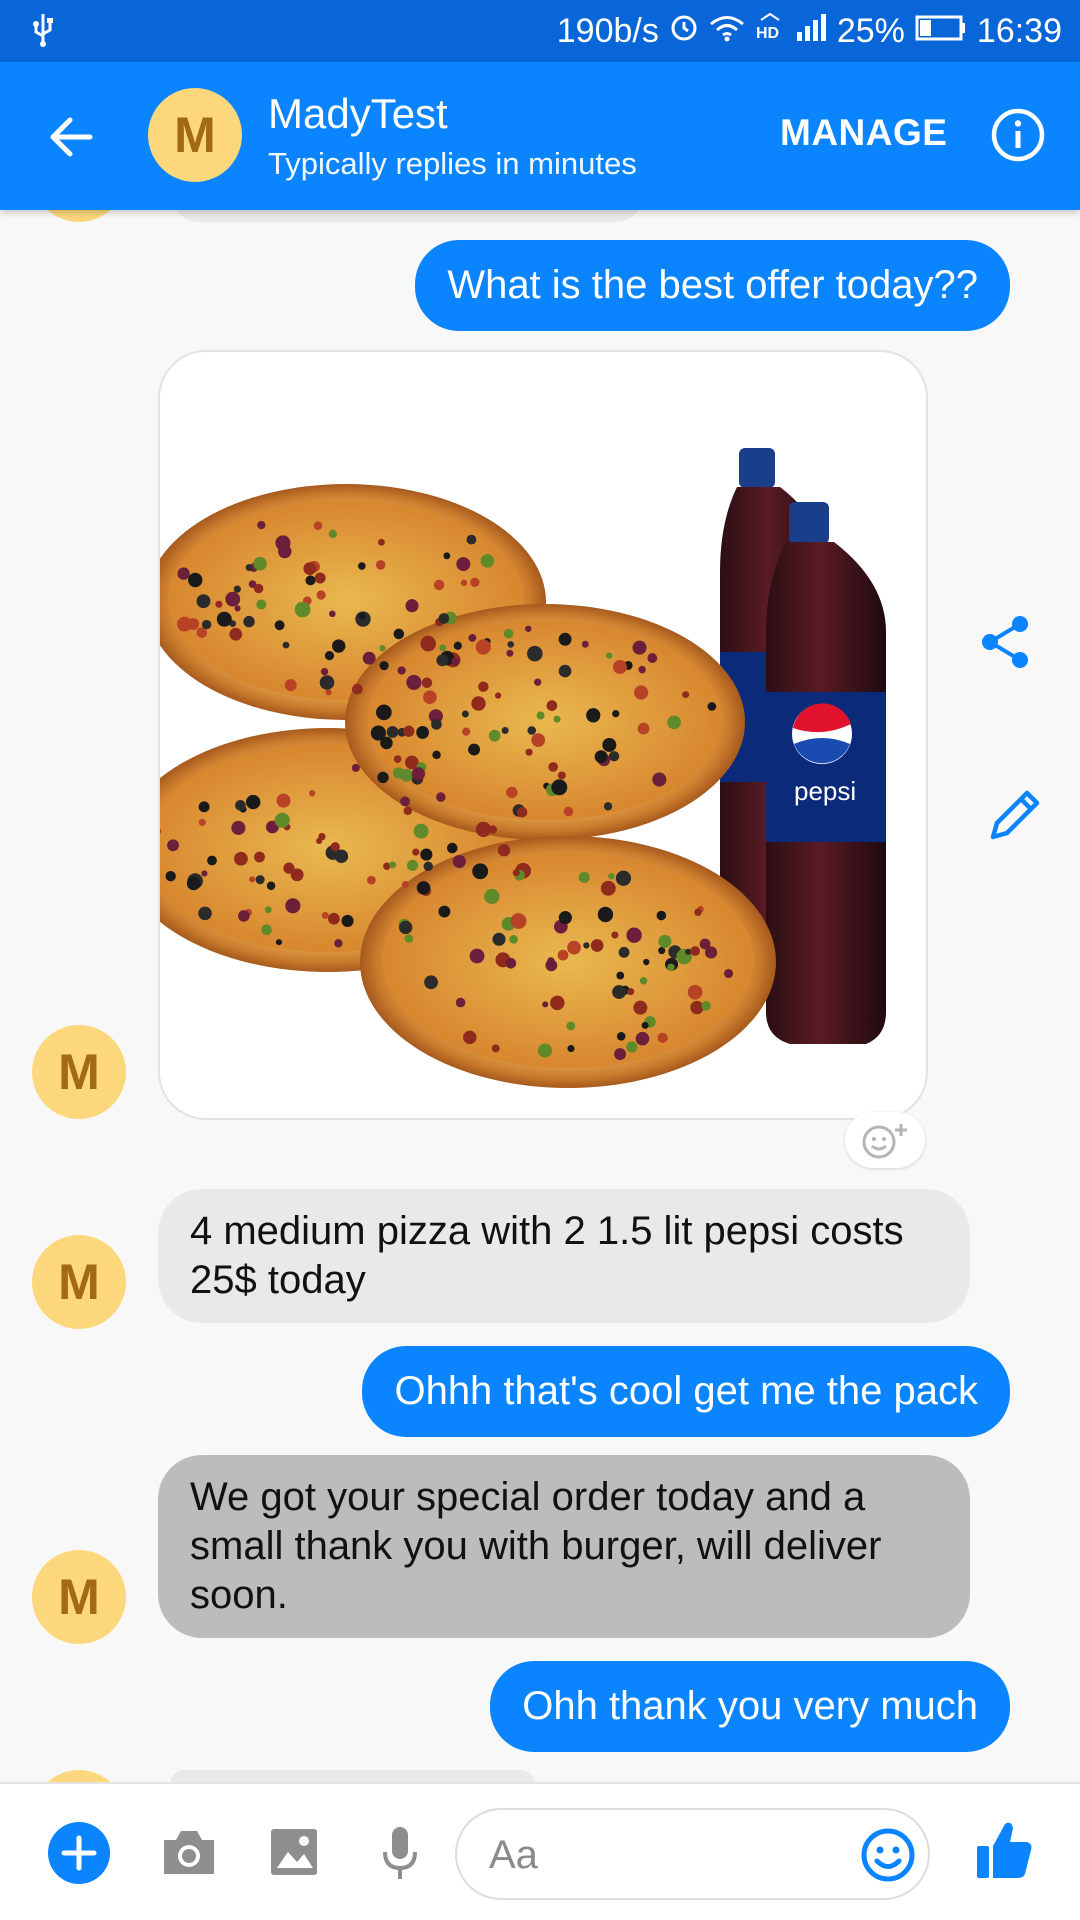  What do you see at coordinates (686, 1391) in the screenshot?
I see `message-outgoing: Ohhh that's cool get me the pack` at bounding box center [686, 1391].